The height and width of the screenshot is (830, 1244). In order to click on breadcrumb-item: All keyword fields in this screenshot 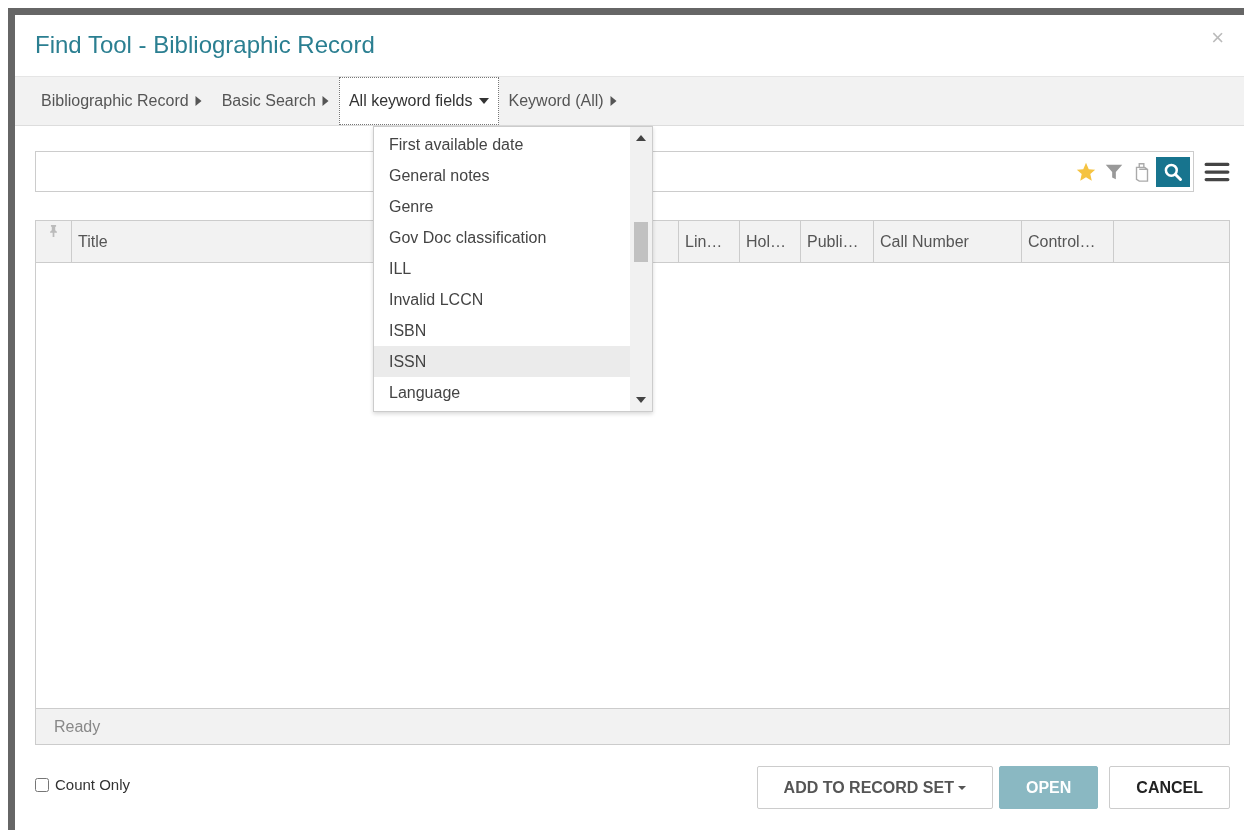, I will do `click(418, 101)`.